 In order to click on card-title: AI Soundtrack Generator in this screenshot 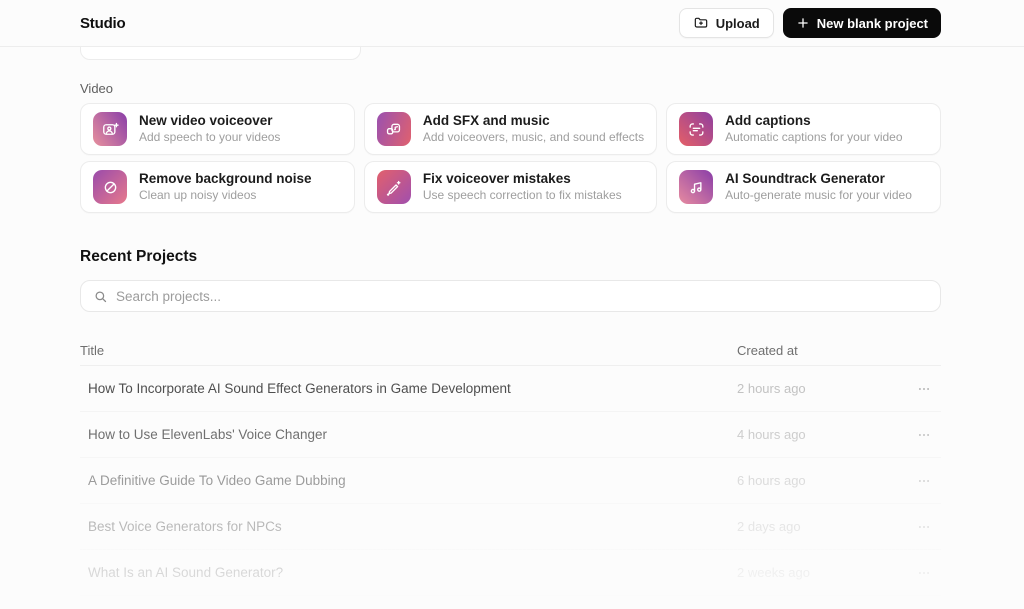, I will do `click(805, 178)`.